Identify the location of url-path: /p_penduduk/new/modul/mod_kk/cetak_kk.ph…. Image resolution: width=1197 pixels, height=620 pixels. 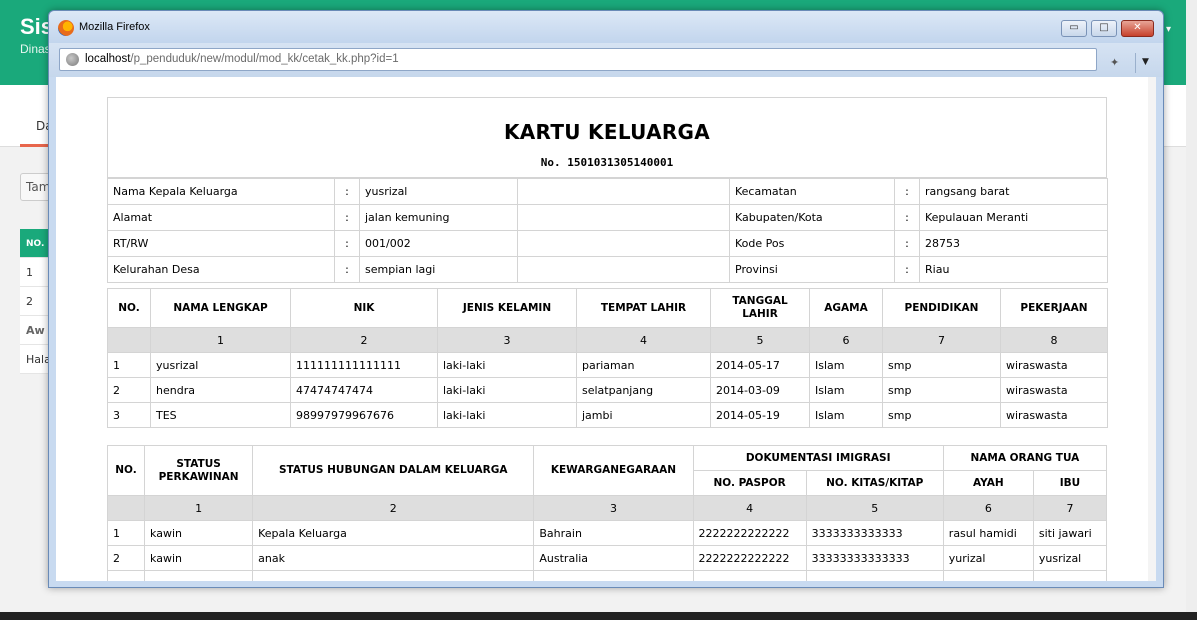
(264, 59).